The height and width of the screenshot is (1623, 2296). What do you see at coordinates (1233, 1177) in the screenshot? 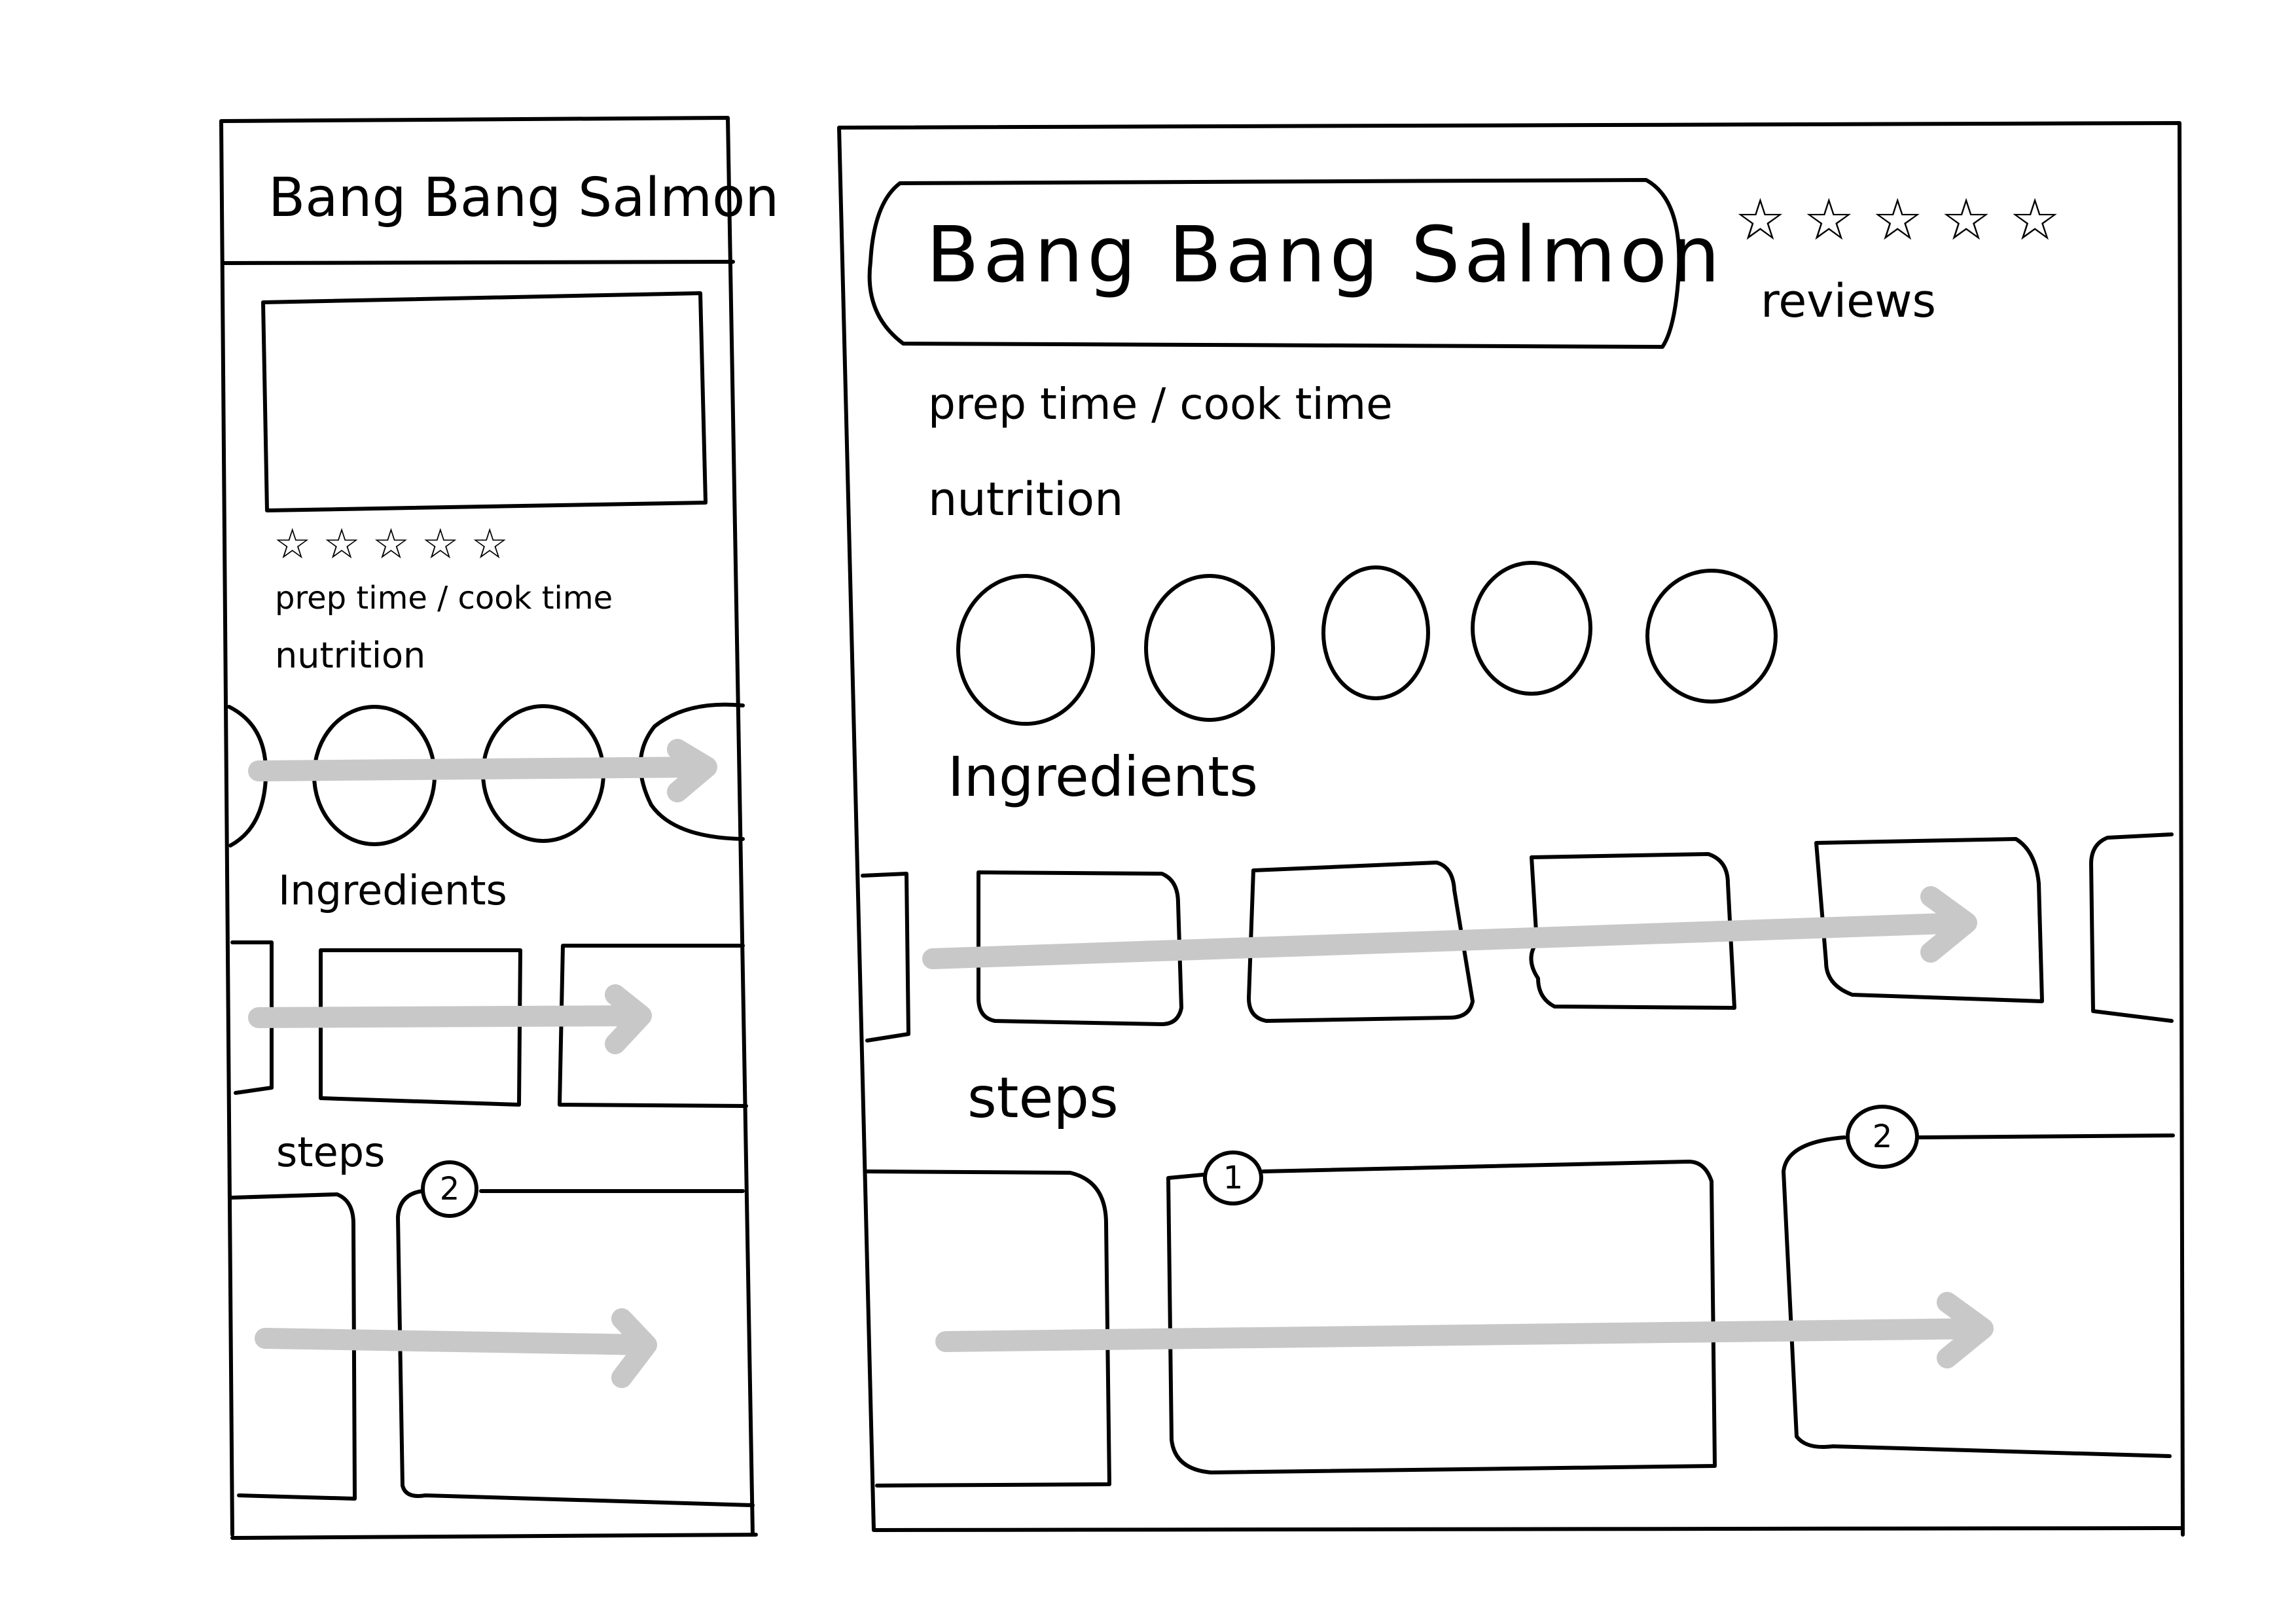
I see `desktop-step-number-badge: 1` at bounding box center [1233, 1177].